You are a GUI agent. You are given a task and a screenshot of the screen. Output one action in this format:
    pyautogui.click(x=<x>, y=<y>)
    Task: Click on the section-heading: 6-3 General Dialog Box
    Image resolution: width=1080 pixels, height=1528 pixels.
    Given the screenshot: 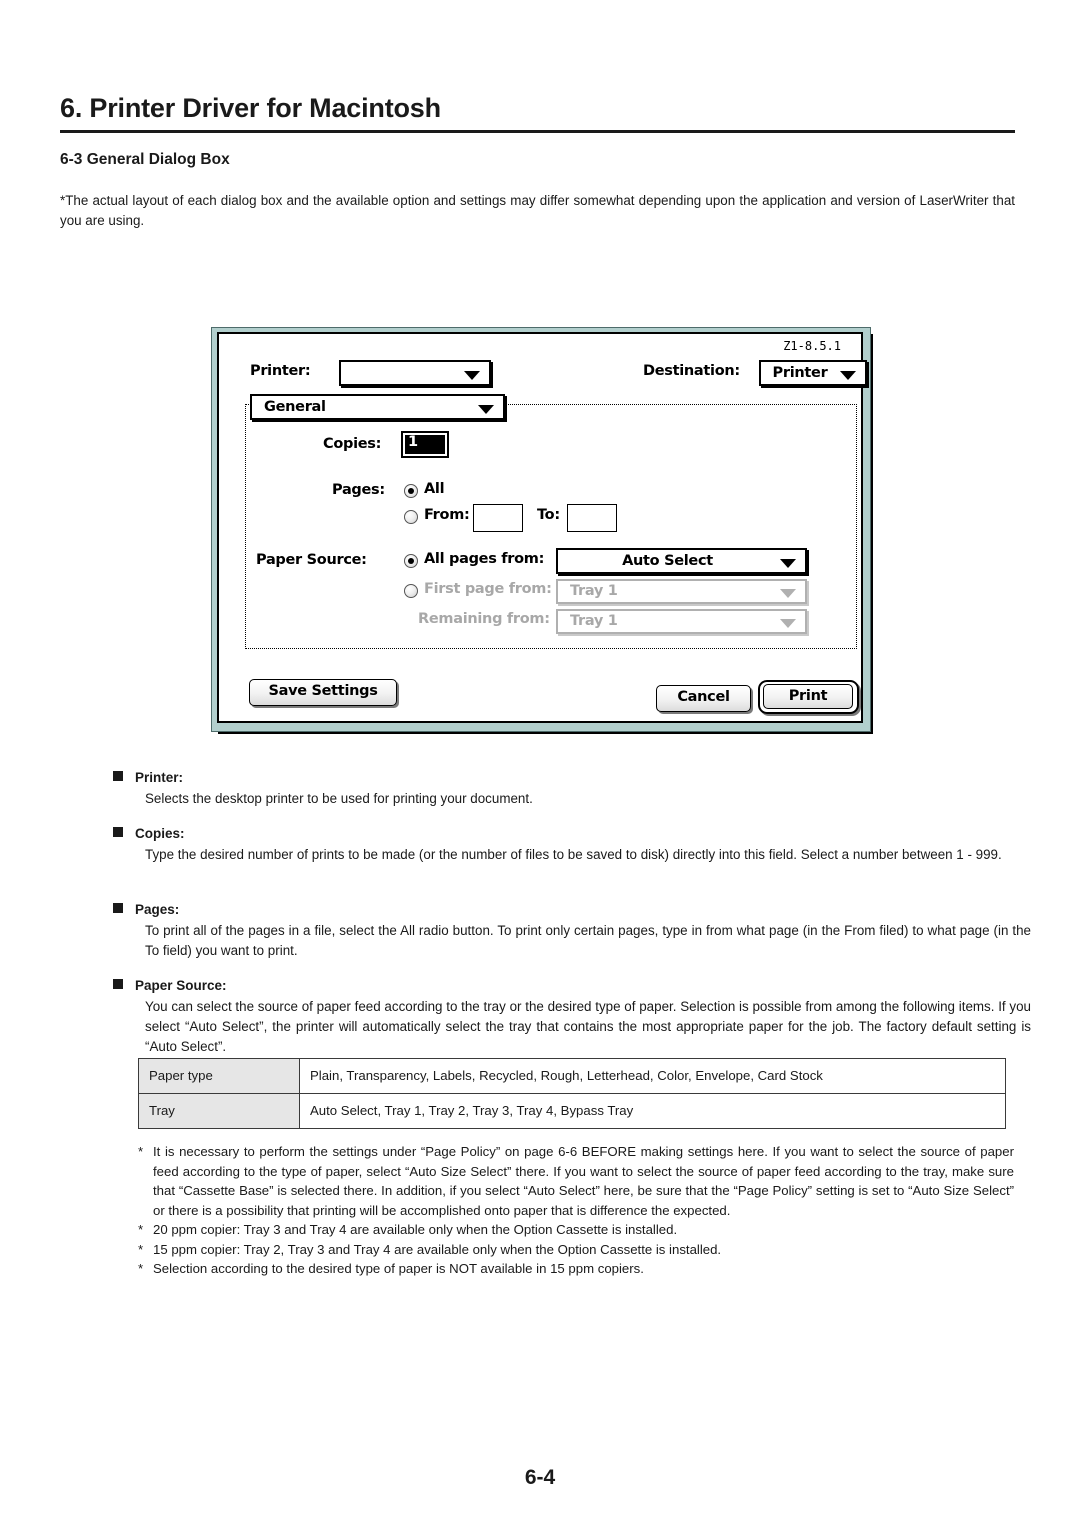 What is the action you would take?
    pyautogui.click(x=145, y=159)
    